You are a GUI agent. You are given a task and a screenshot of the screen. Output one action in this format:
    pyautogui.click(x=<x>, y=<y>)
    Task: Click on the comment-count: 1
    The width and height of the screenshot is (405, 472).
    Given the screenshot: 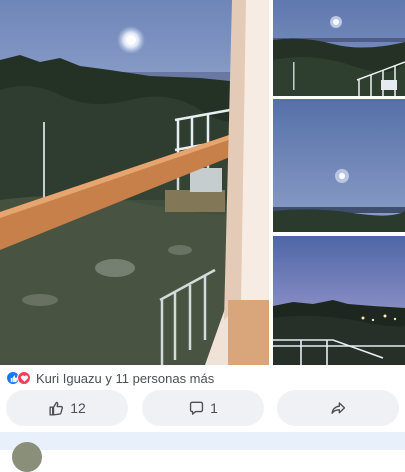 What is the action you would take?
    pyautogui.click(x=214, y=408)
    